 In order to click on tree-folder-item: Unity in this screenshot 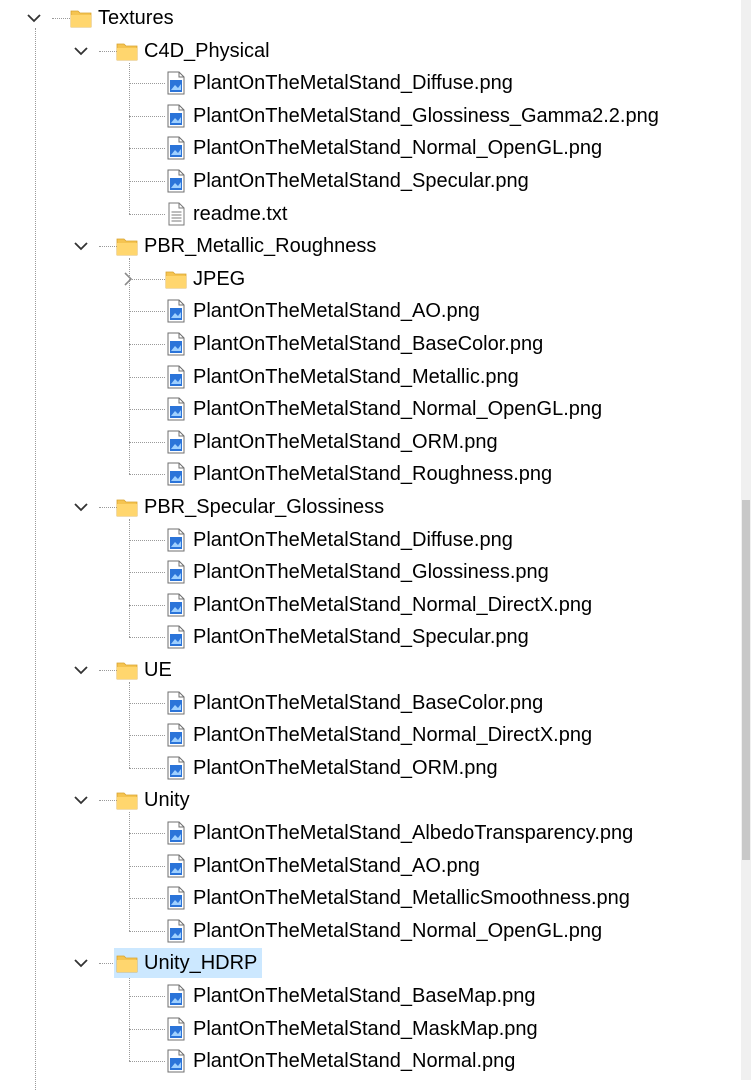, I will do `click(154, 800)`.